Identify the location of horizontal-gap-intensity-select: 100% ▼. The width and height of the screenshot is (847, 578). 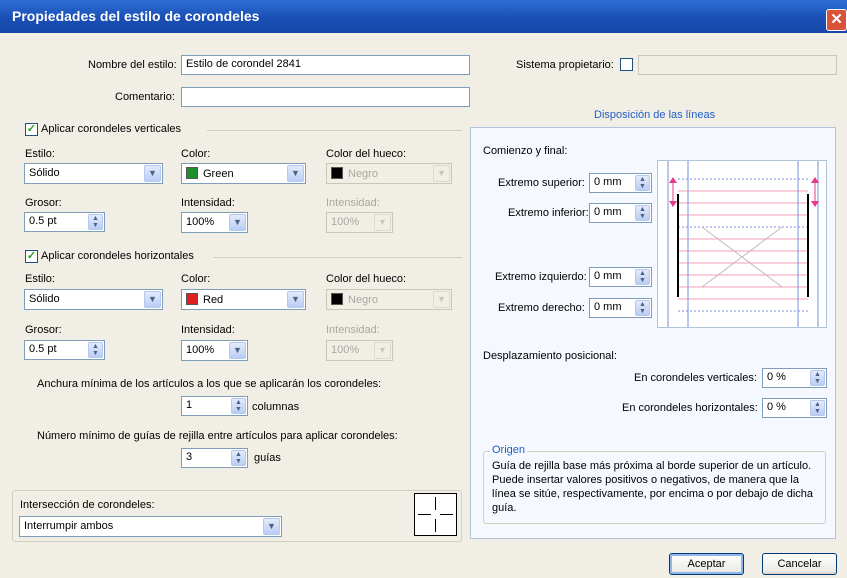
(359, 350).